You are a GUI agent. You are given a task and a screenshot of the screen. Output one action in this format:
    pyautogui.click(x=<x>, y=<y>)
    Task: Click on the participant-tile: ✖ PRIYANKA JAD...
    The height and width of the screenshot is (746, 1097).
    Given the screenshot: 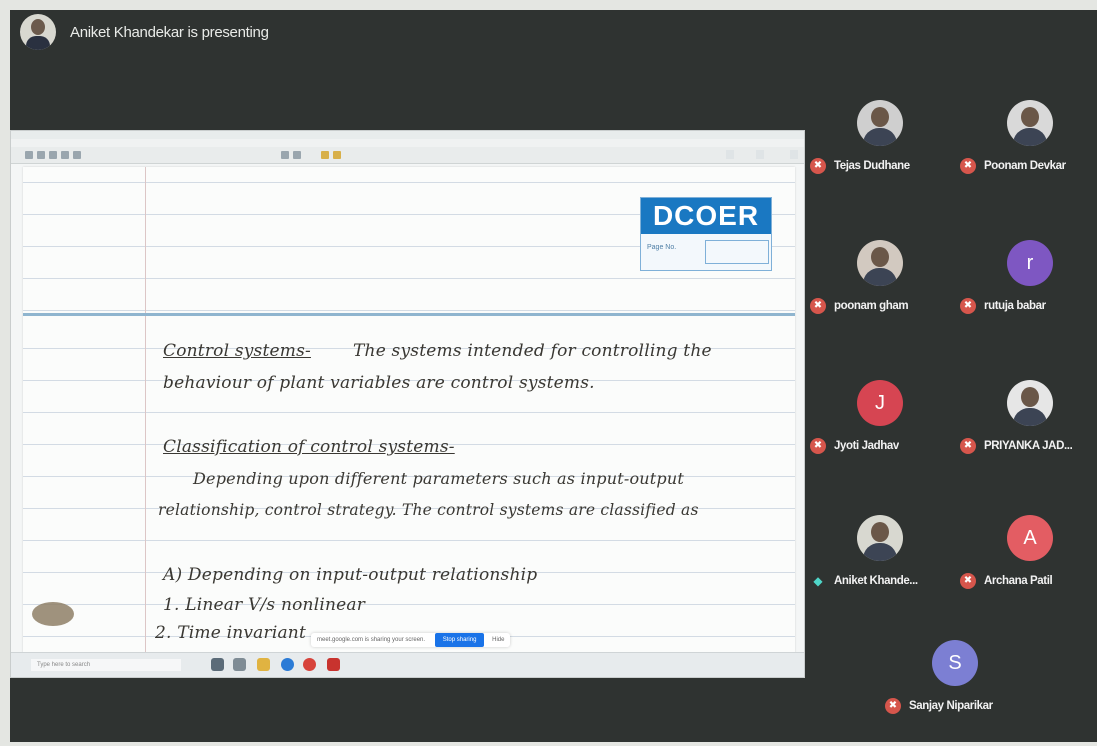 What is the action you would take?
    pyautogui.click(x=1028, y=417)
    